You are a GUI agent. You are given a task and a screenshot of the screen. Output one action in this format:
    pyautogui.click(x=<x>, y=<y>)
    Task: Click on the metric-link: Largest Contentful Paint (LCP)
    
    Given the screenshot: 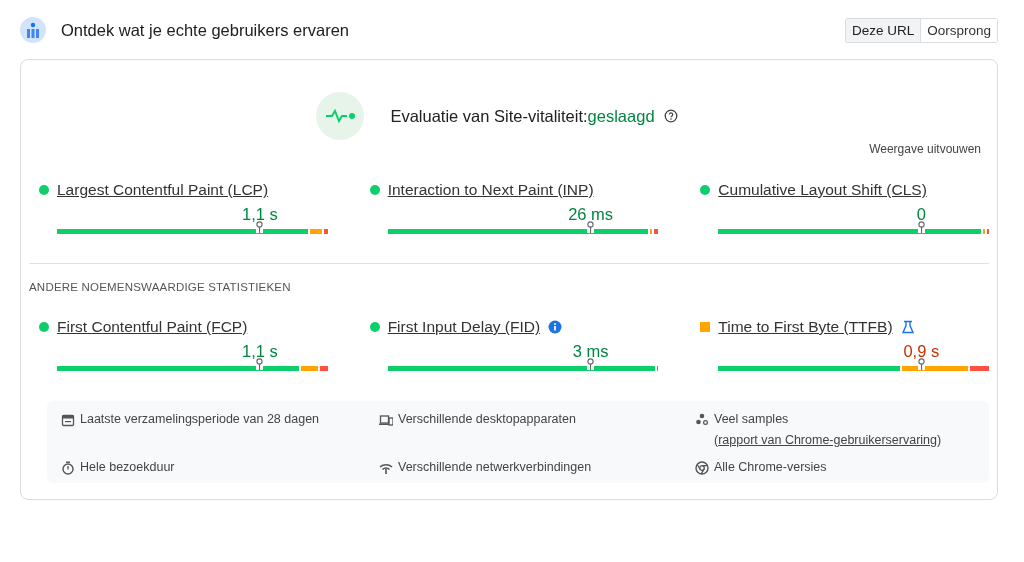 What is the action you would take?
    pyautogui.click(x=163, y=190)
    